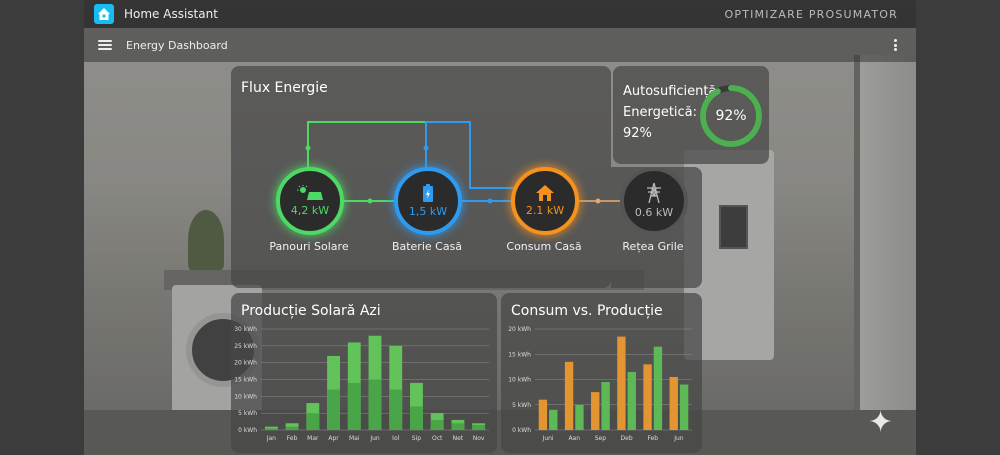  I want to click on home-power-value: 2.1 kW, so click(545, 210).